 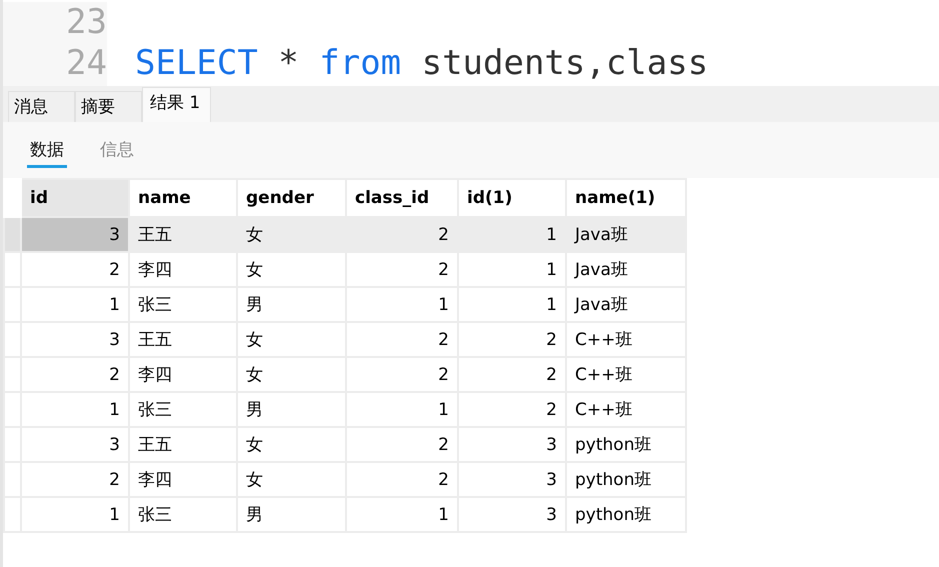 I want to click on sql-keyword: SELECT, so click(x=196, y=63).